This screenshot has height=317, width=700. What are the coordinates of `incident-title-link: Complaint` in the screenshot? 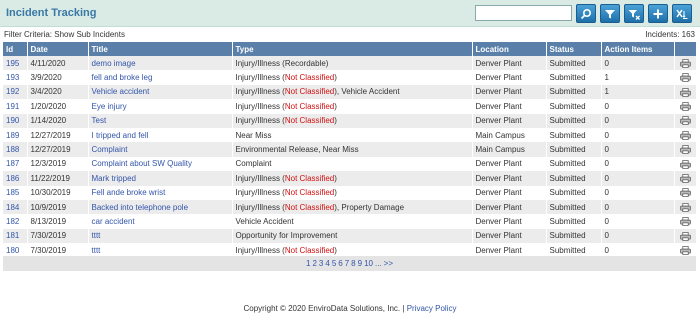 It's located at (160, 149).